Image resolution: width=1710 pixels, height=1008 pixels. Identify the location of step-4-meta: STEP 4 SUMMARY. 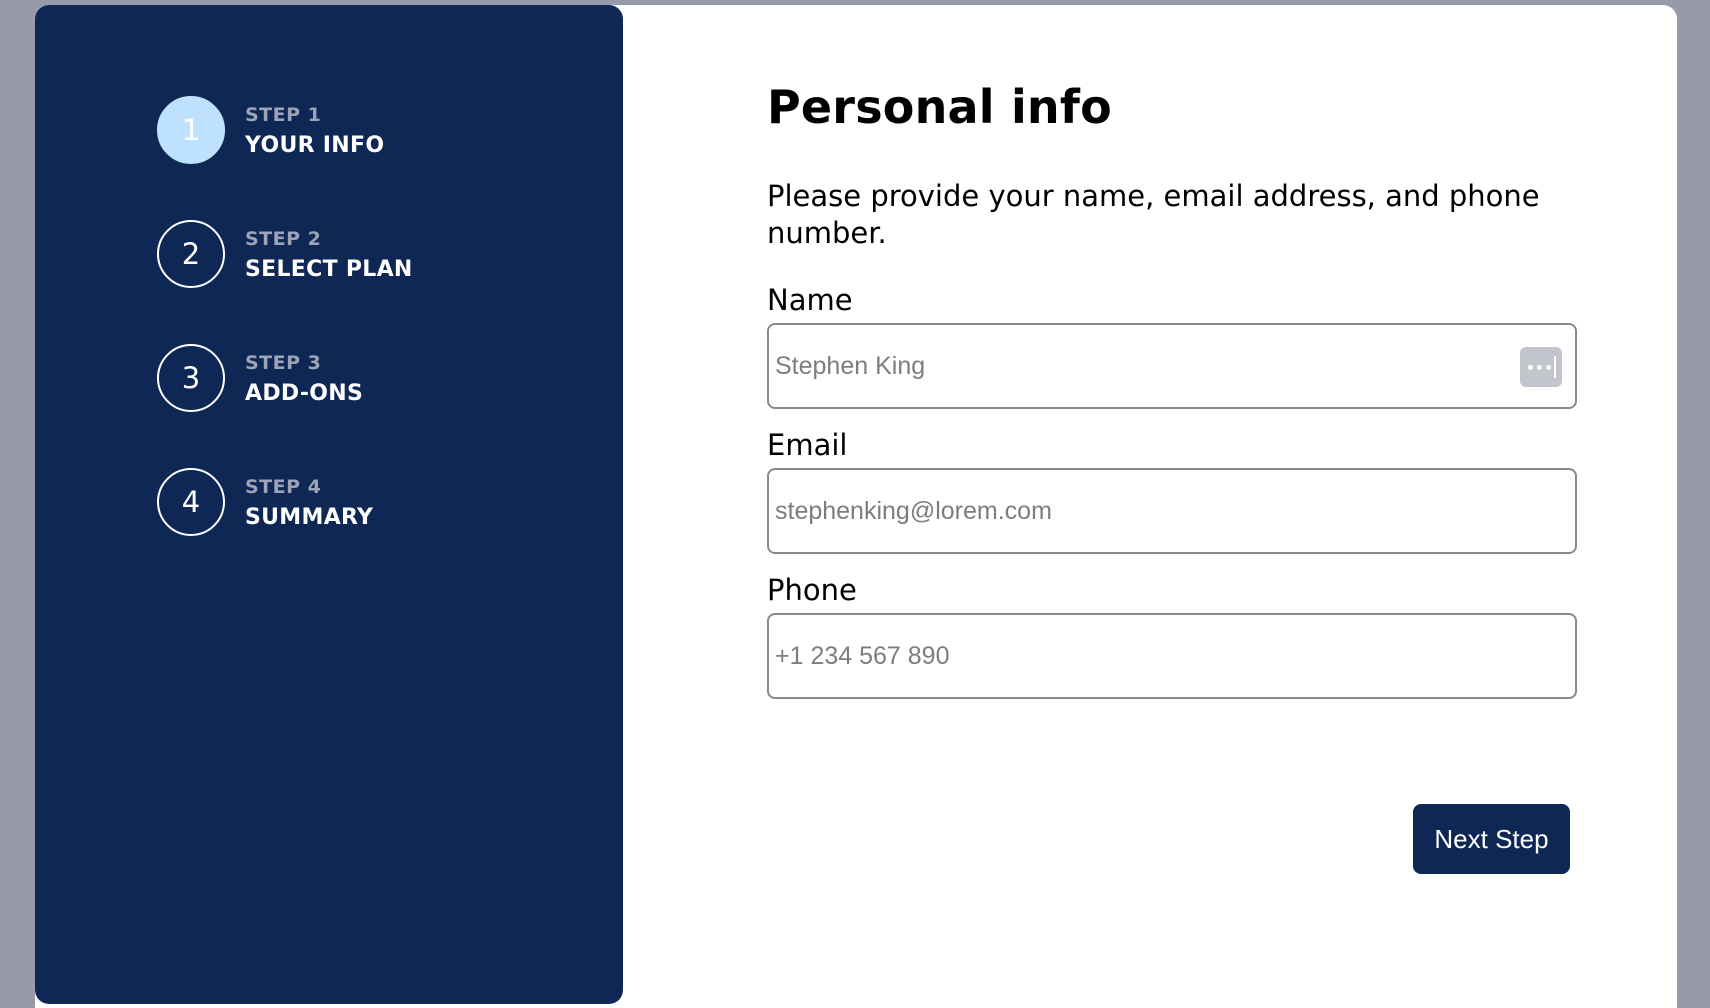
(309, 503).